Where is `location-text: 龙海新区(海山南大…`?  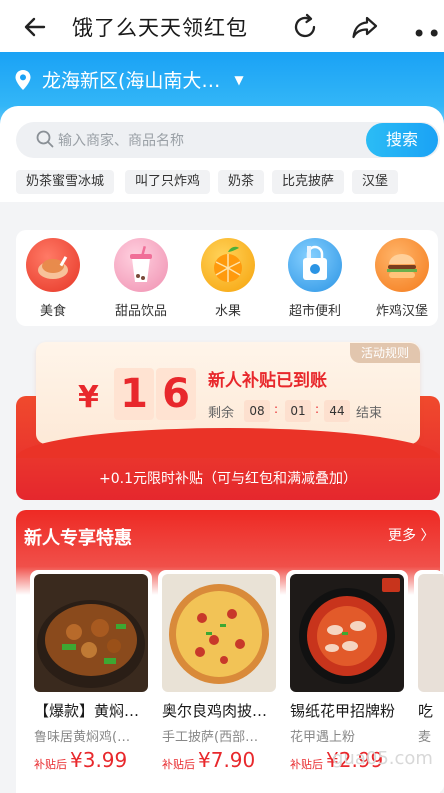 location-text: 龙海新区(海山南大… is located at coordinates (131, 81).